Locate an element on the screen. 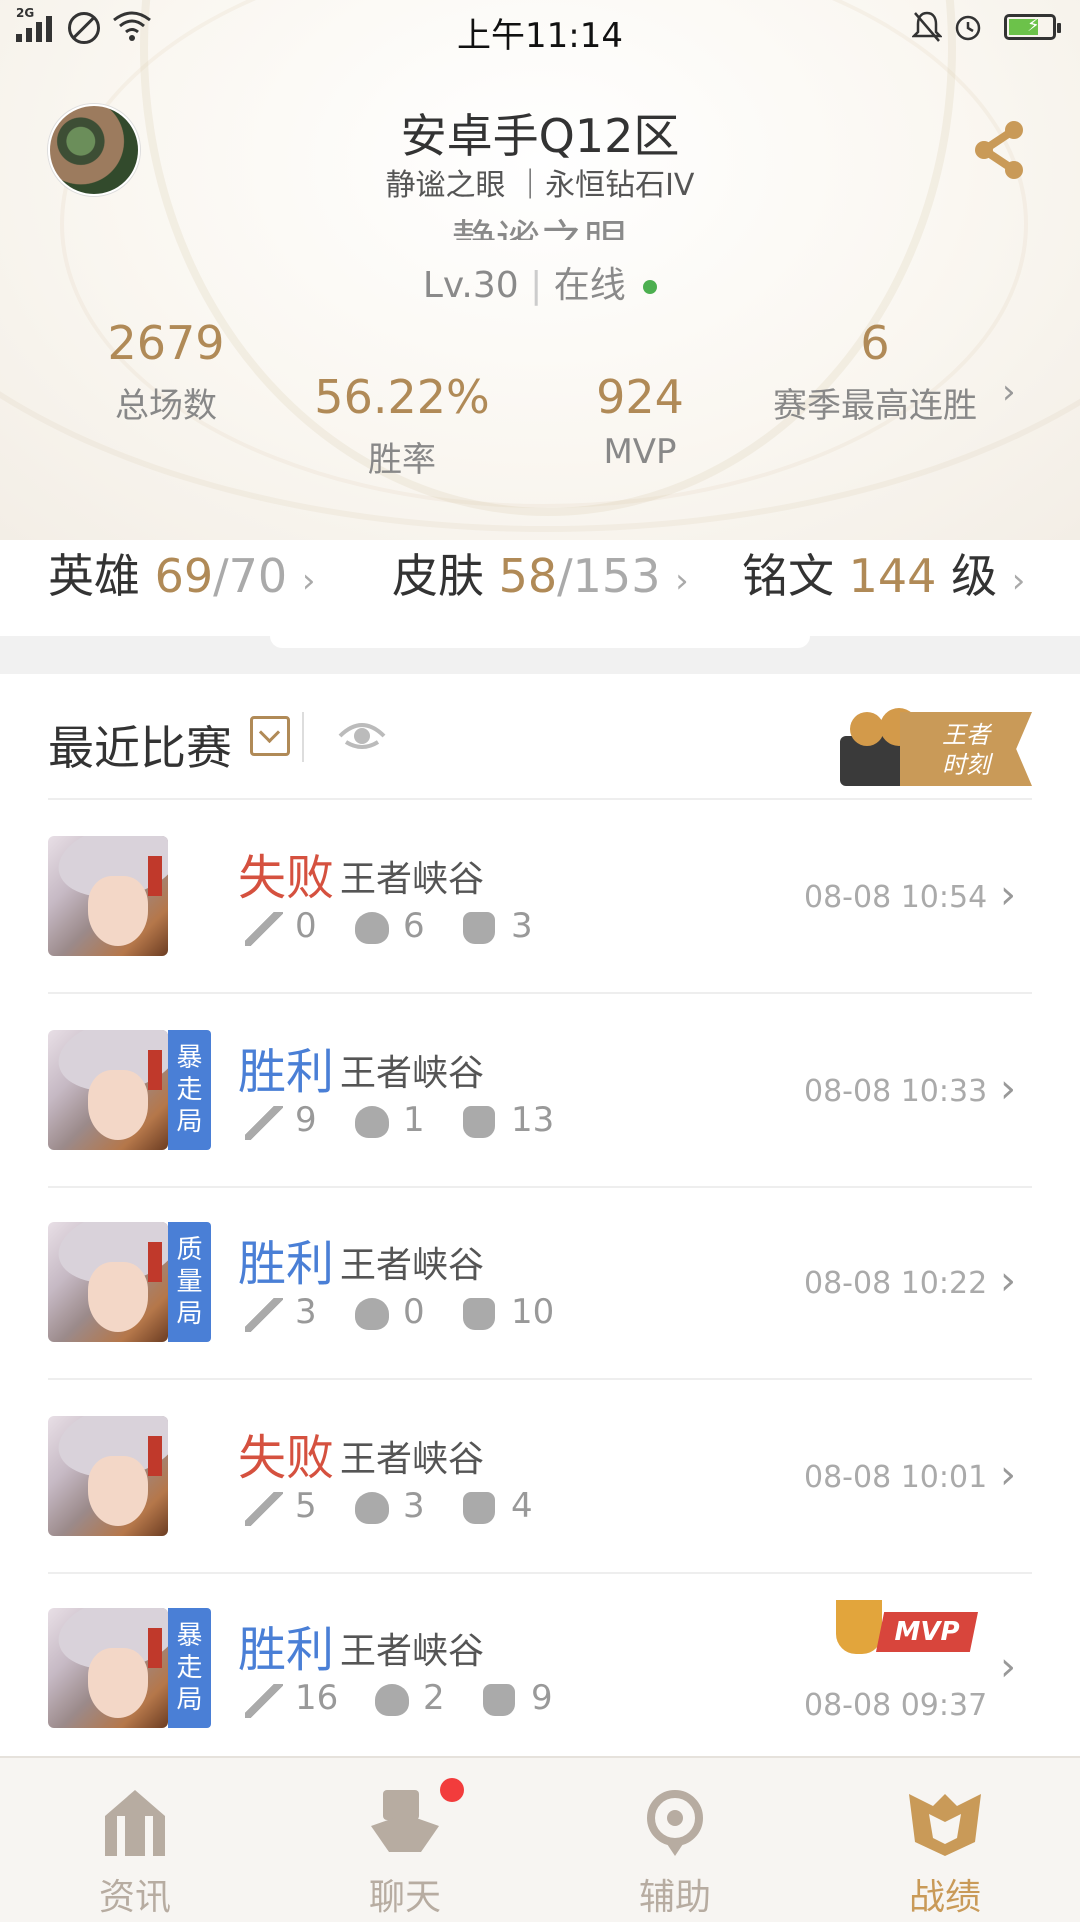  assists: 10 is located at coordinates (533, 1312).